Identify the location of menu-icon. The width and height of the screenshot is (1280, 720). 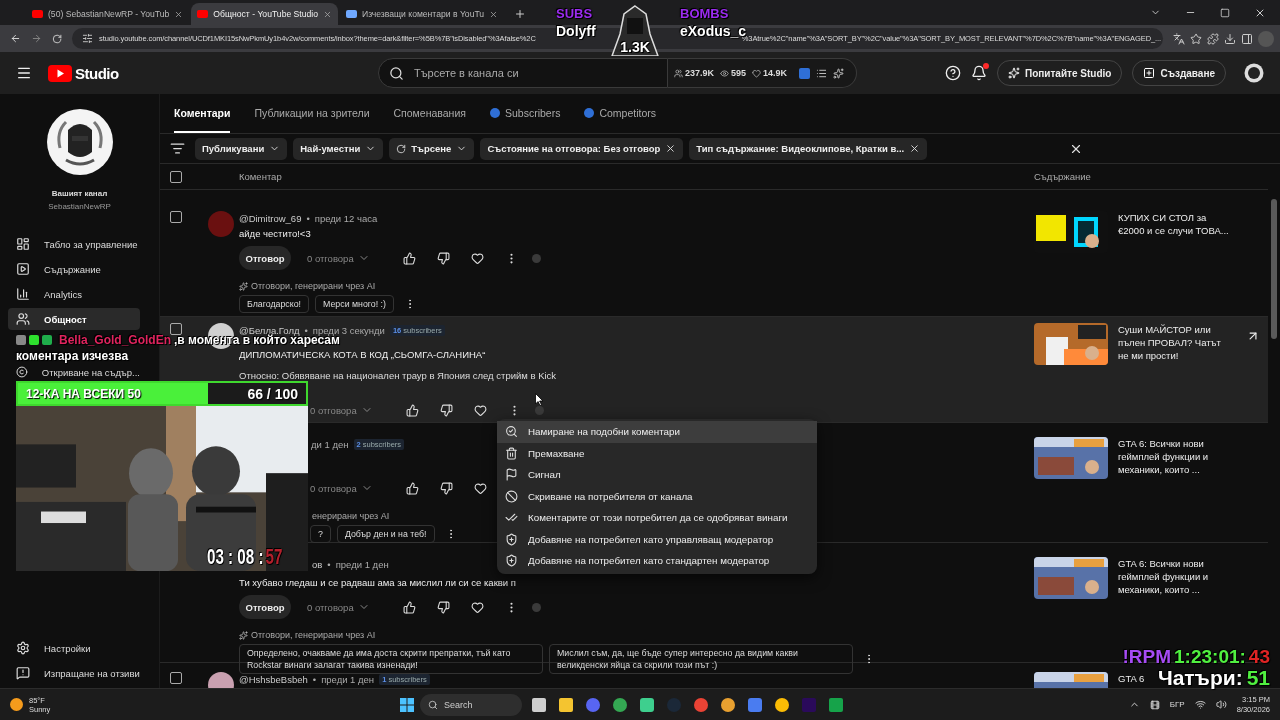
(24, 73).